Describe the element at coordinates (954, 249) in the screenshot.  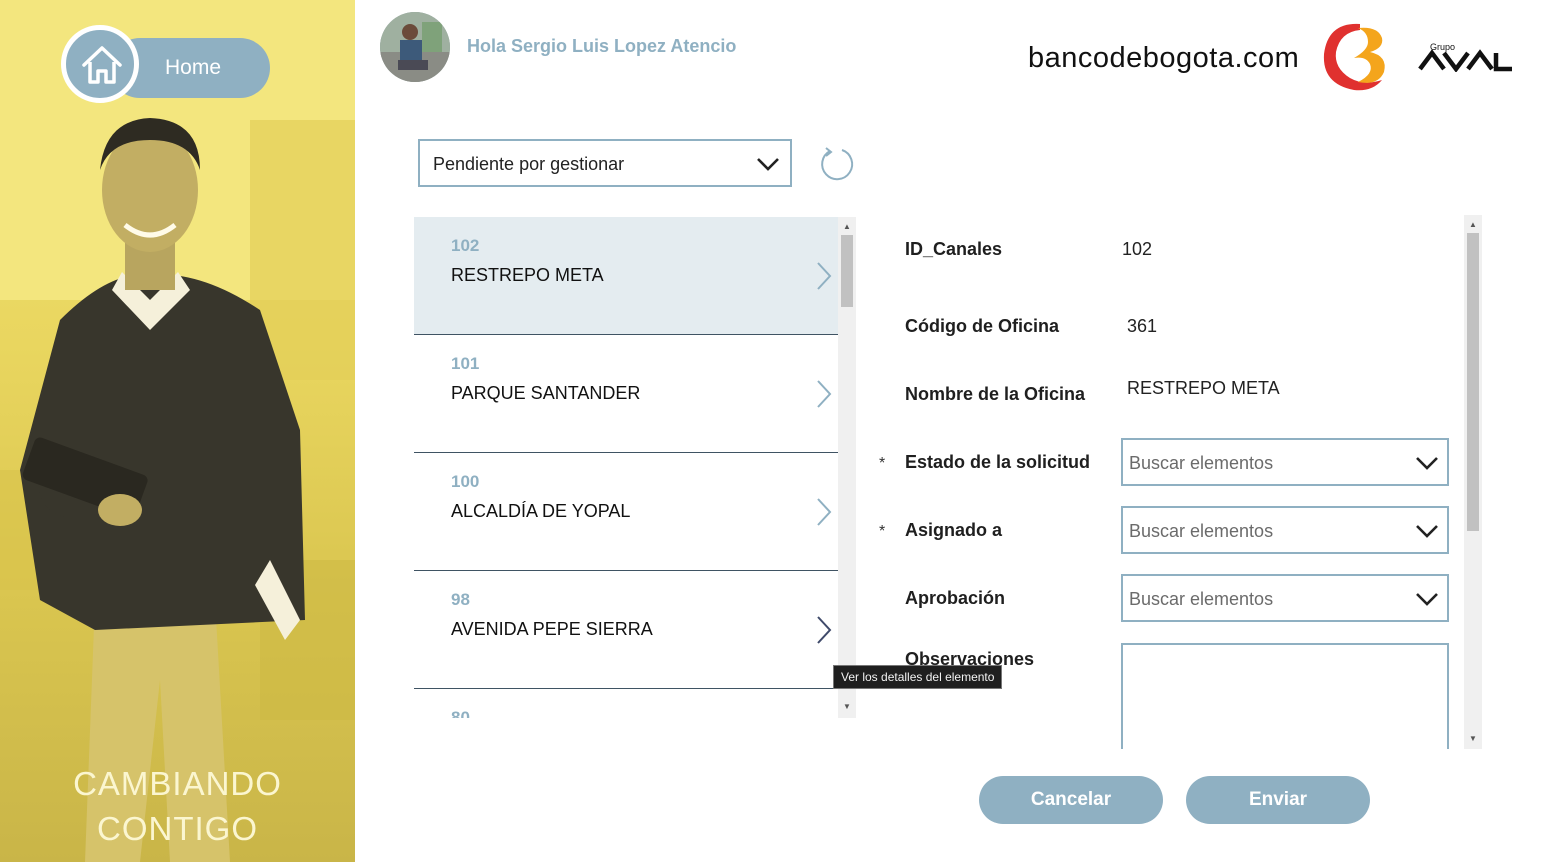
I see `id-canales-label: ID_Canales` at that location.